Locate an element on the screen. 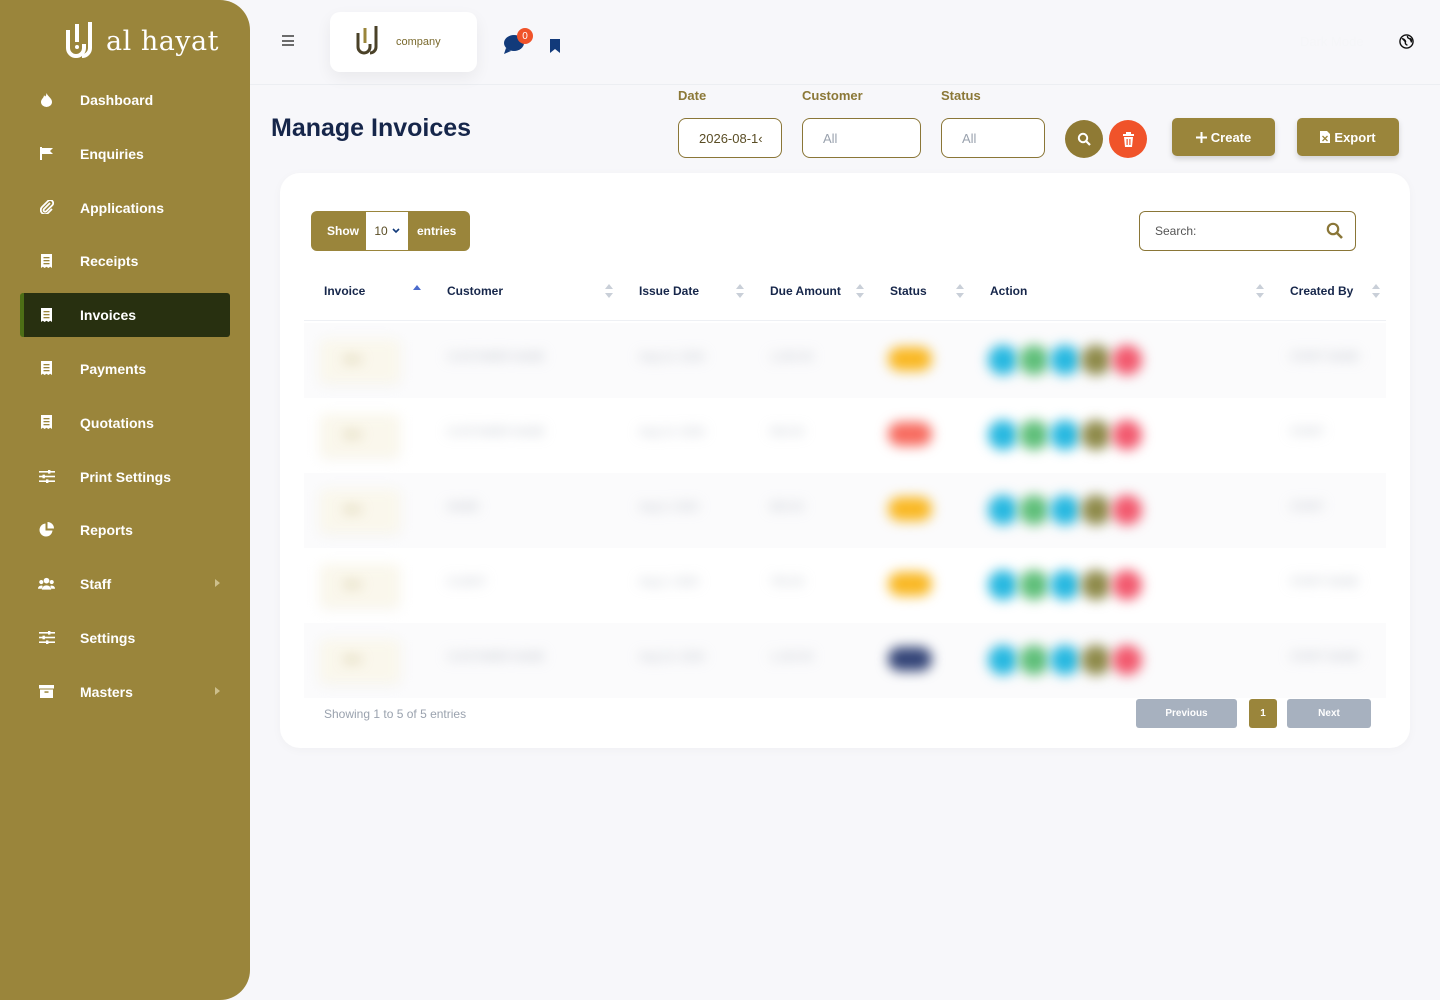 Image resolution: width=1440 pixels, height=1000 pixels. table-row: INV- NAME Aug 3, 2026 800.00 STAFF is located at coordinates (845, 510).